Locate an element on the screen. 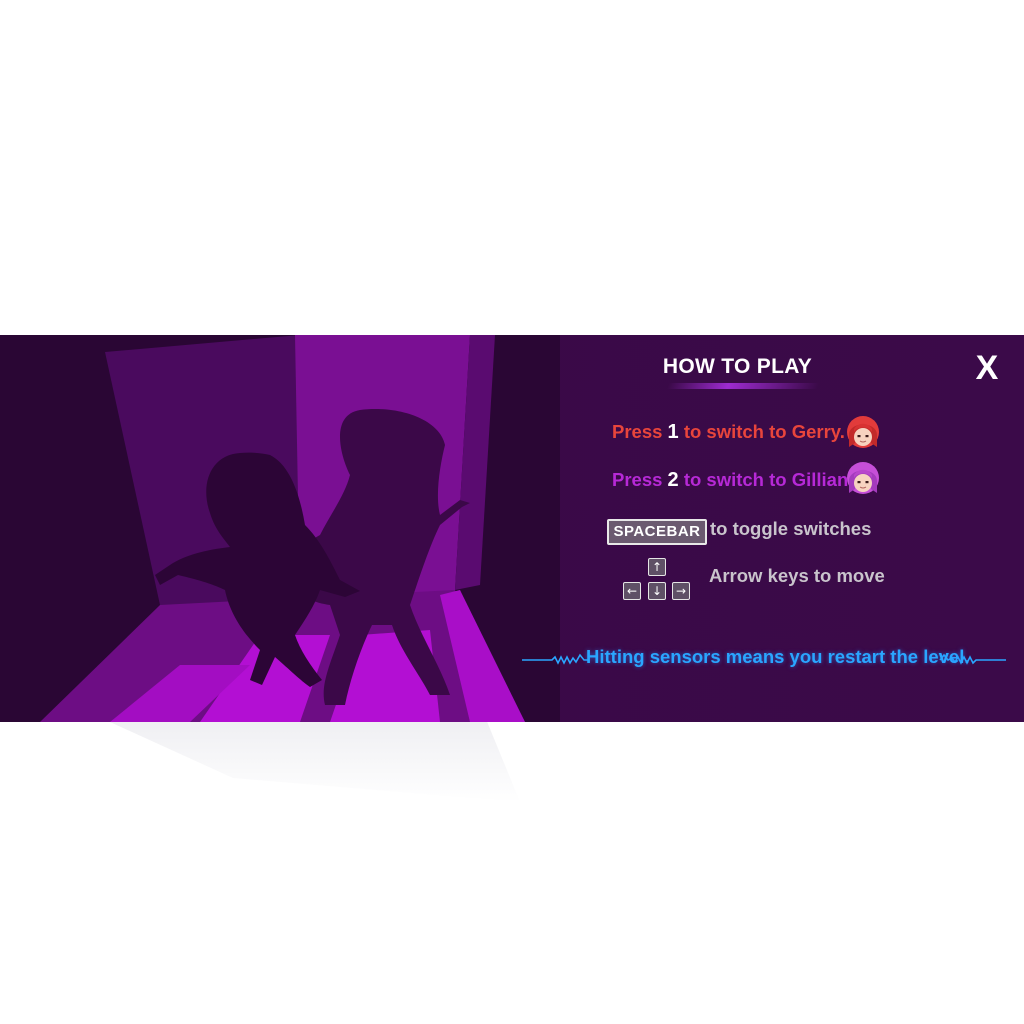 This screenshot has width=1024, height=1024. switch-to-gerry-instruction: Press 1 to switch to Gerry. is located at coordinates (728, 432).